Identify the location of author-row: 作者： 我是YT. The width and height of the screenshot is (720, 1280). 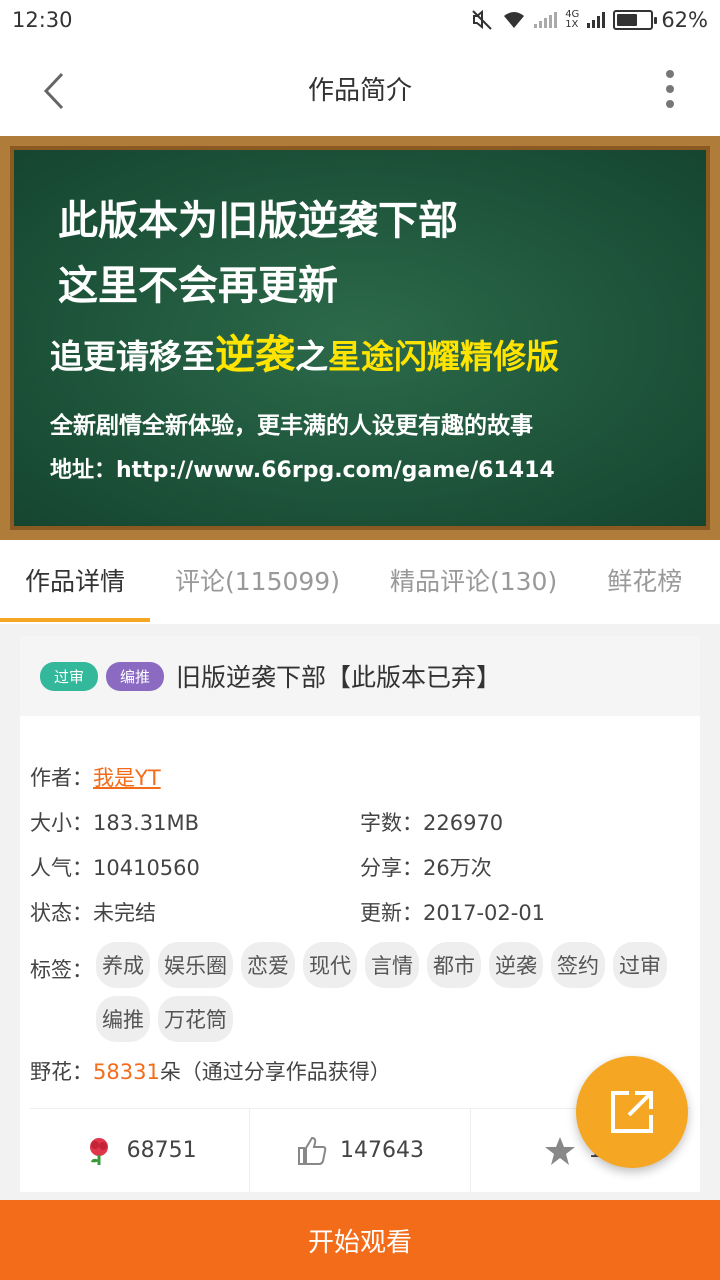
(360, 776).